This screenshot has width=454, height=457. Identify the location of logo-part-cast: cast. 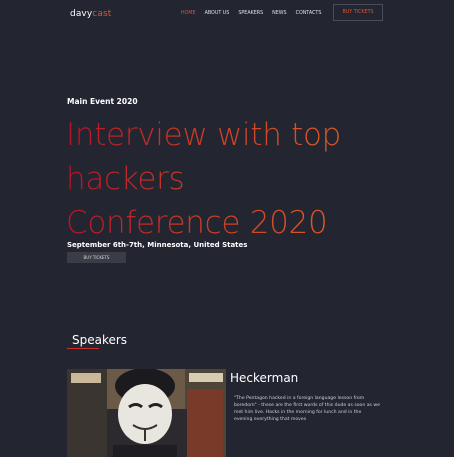
(102, 14).